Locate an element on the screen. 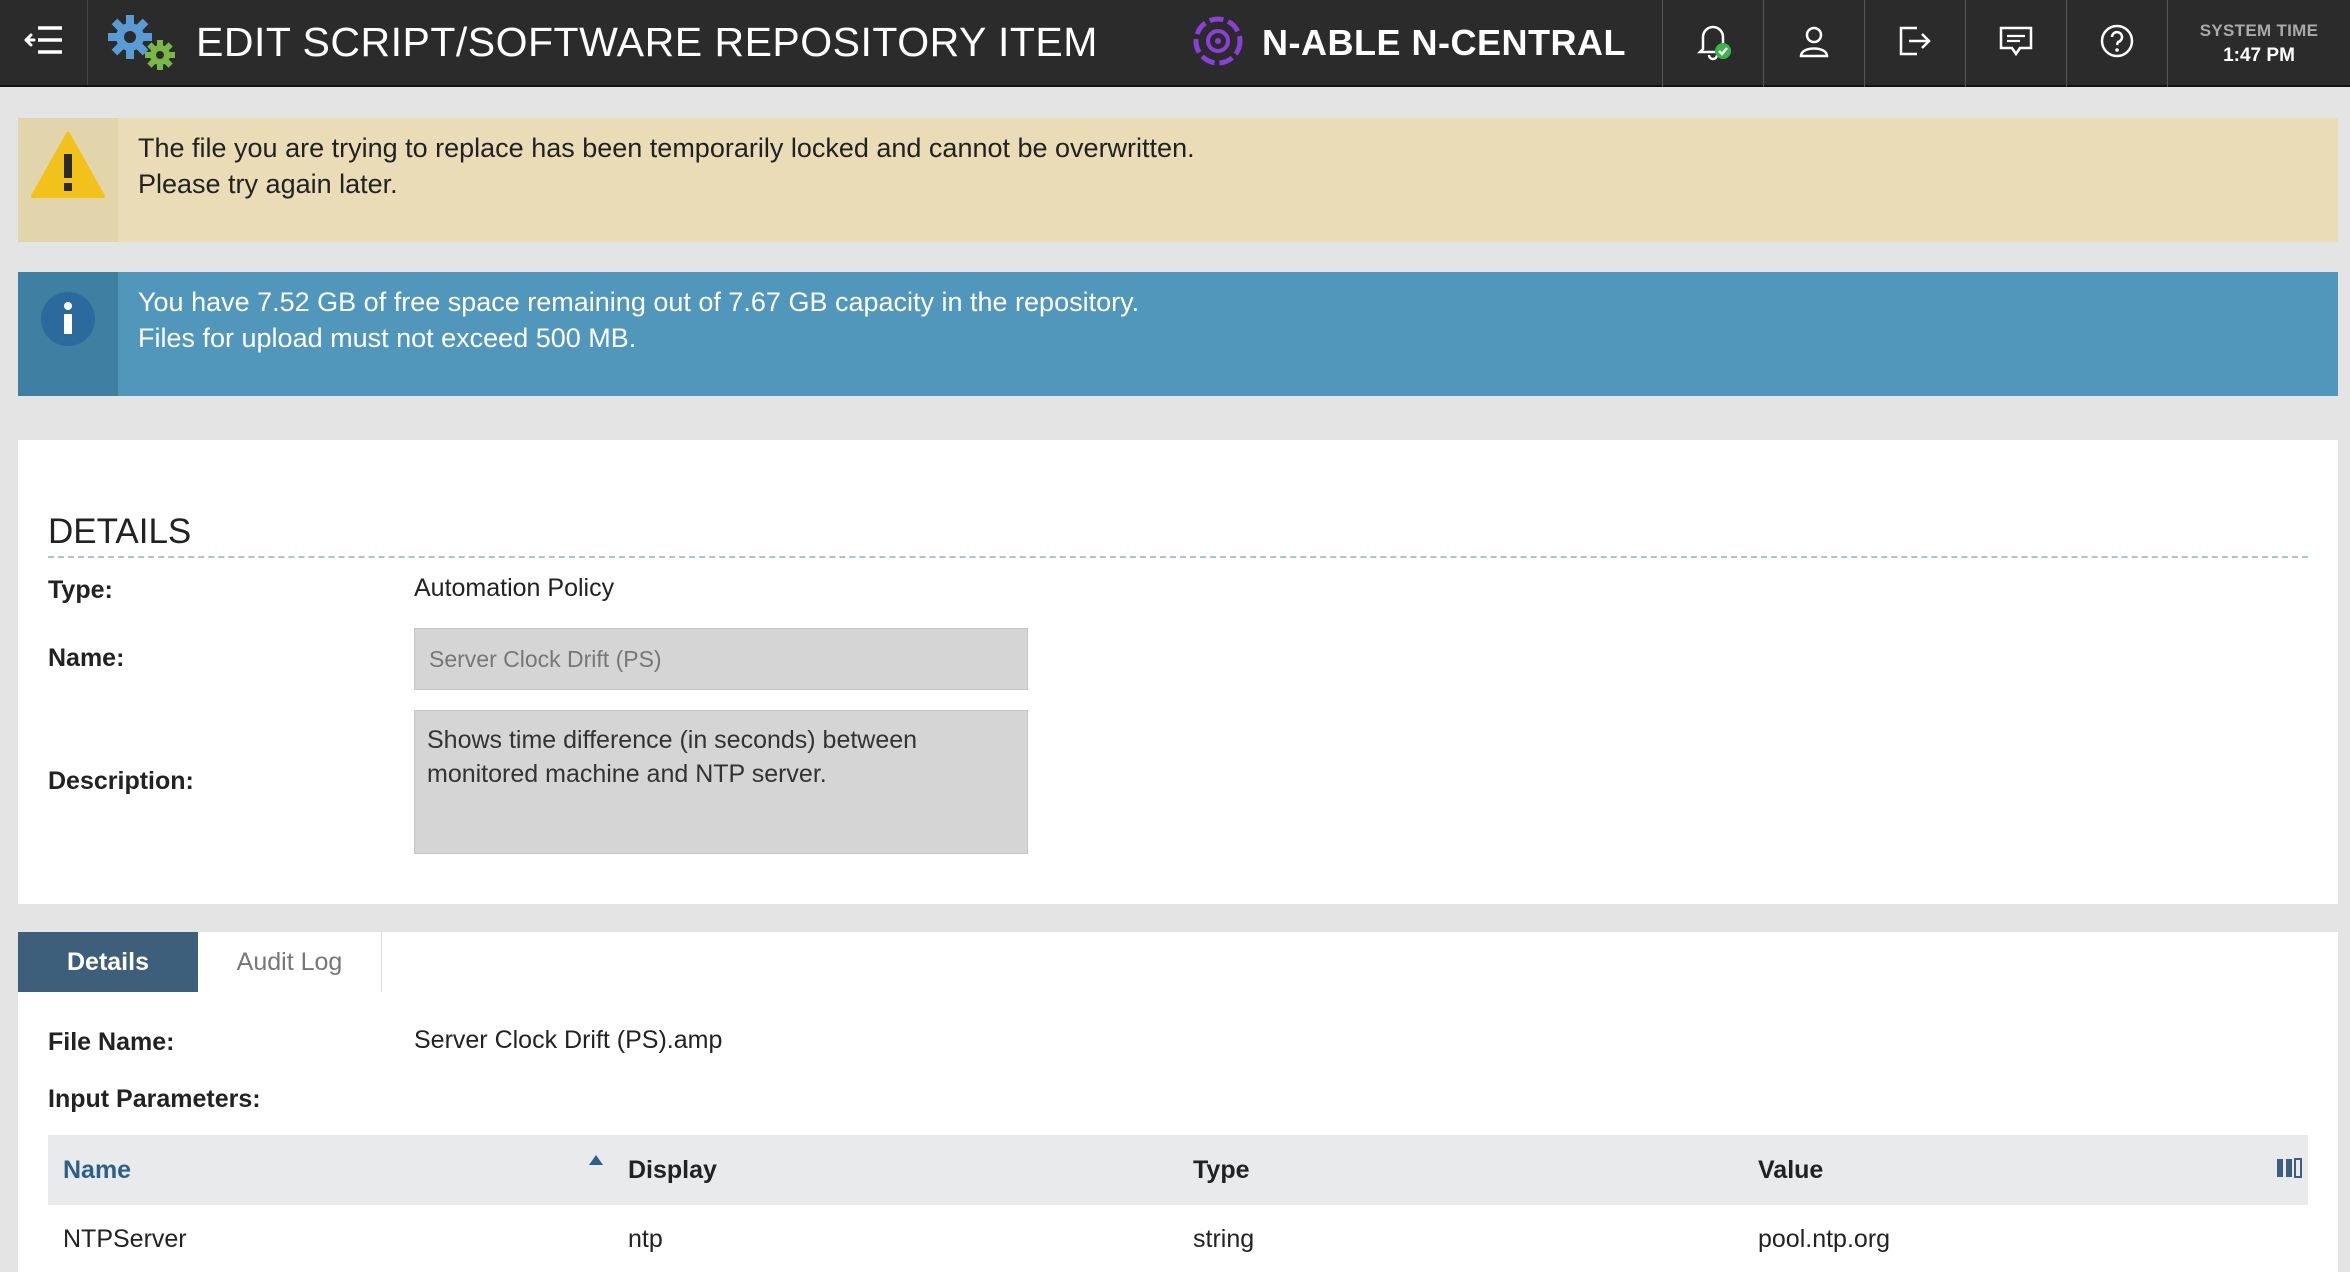 This screenshot has height=1272, width=2350. section-divider is located at coordinates (1178, 557).